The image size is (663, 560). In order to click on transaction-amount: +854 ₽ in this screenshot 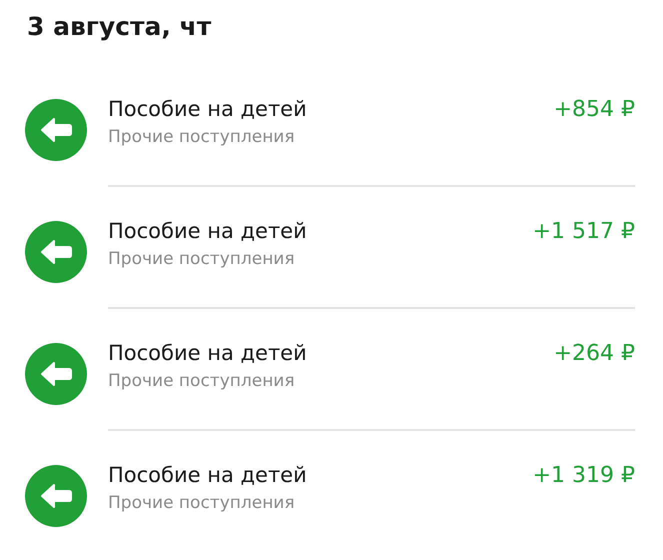, I will do `click(594, 109)`.